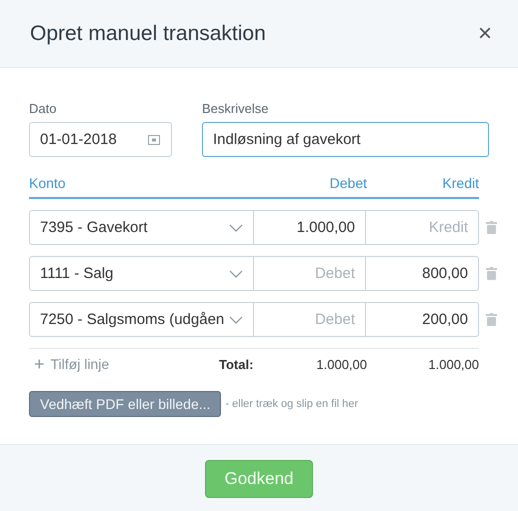 This screenshot has height=511, width=518. I want to click on debit-total: 1.000,00, so click(341, 364).